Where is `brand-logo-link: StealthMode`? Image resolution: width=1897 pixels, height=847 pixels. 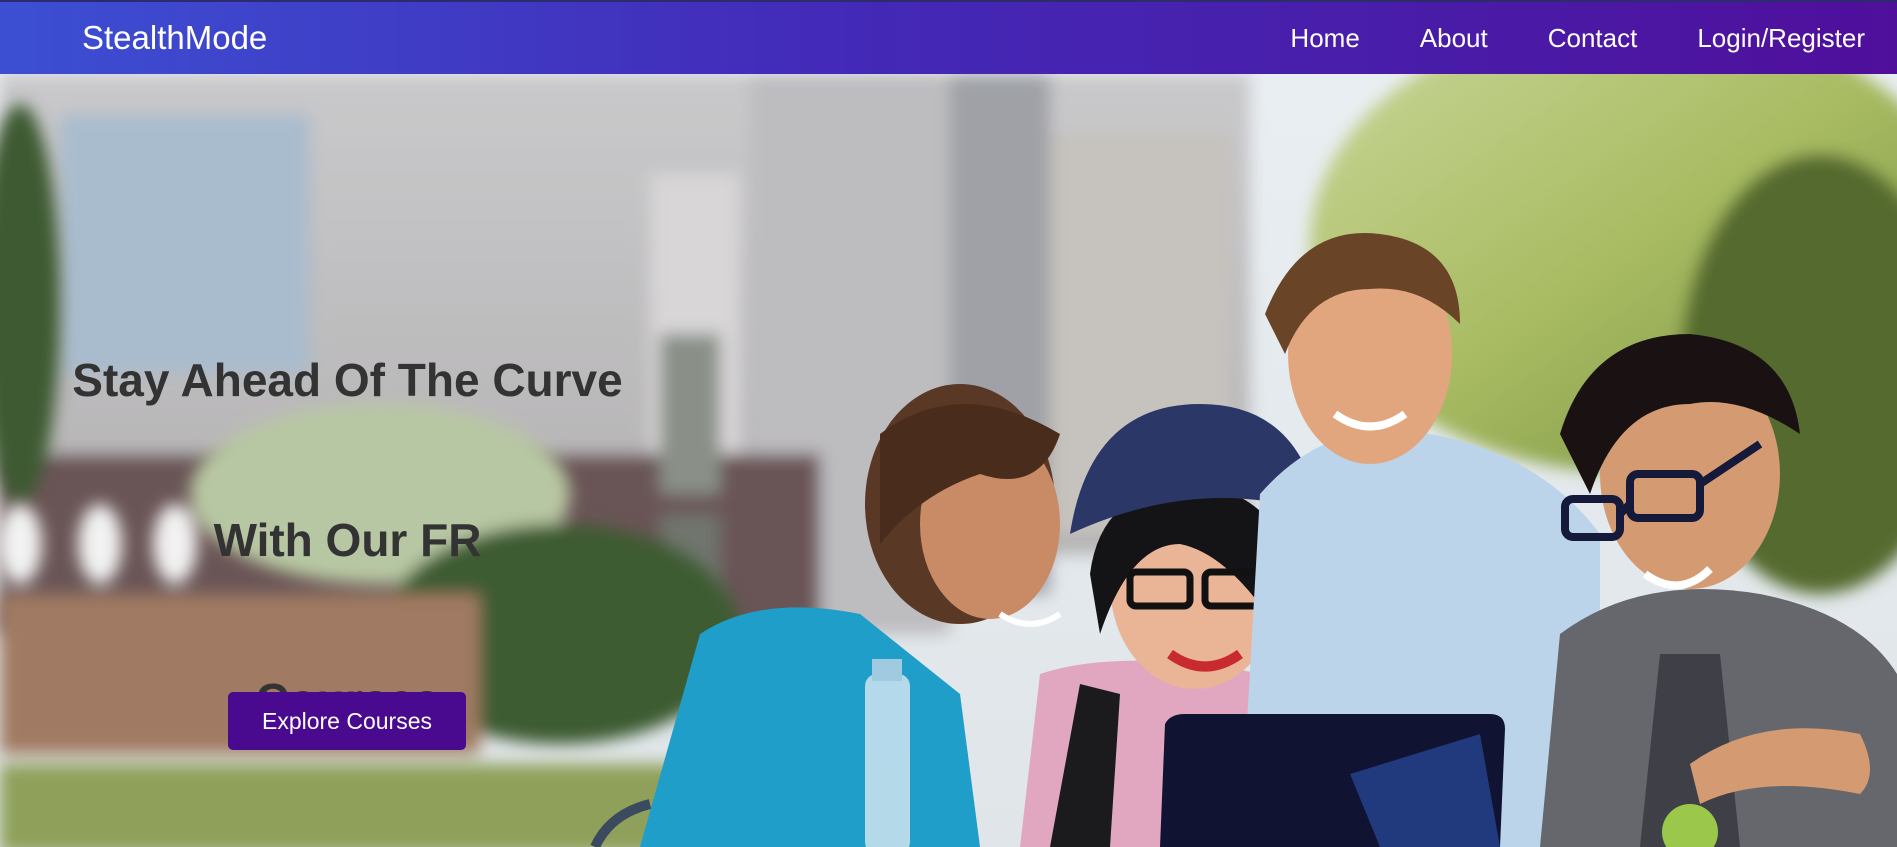
brand-logo-link: StealthMode is located at coordinates (174, 38).